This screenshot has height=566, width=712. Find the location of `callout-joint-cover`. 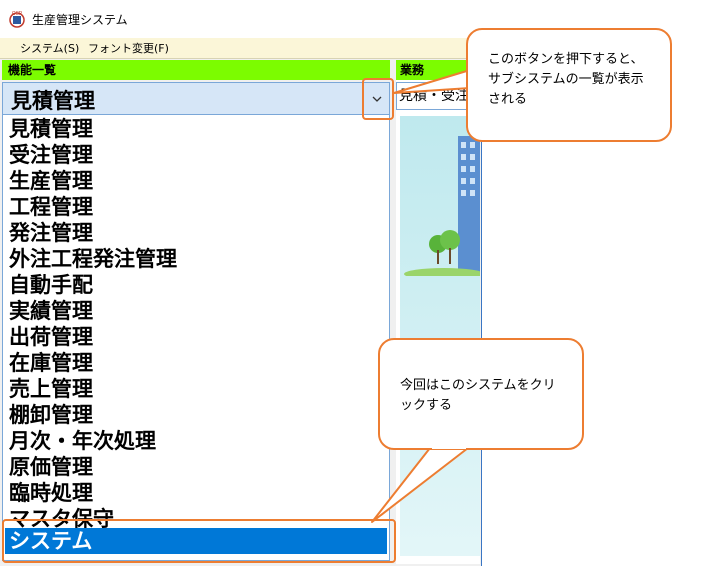

callout-joint-cover is located at coordinates (452, 260).